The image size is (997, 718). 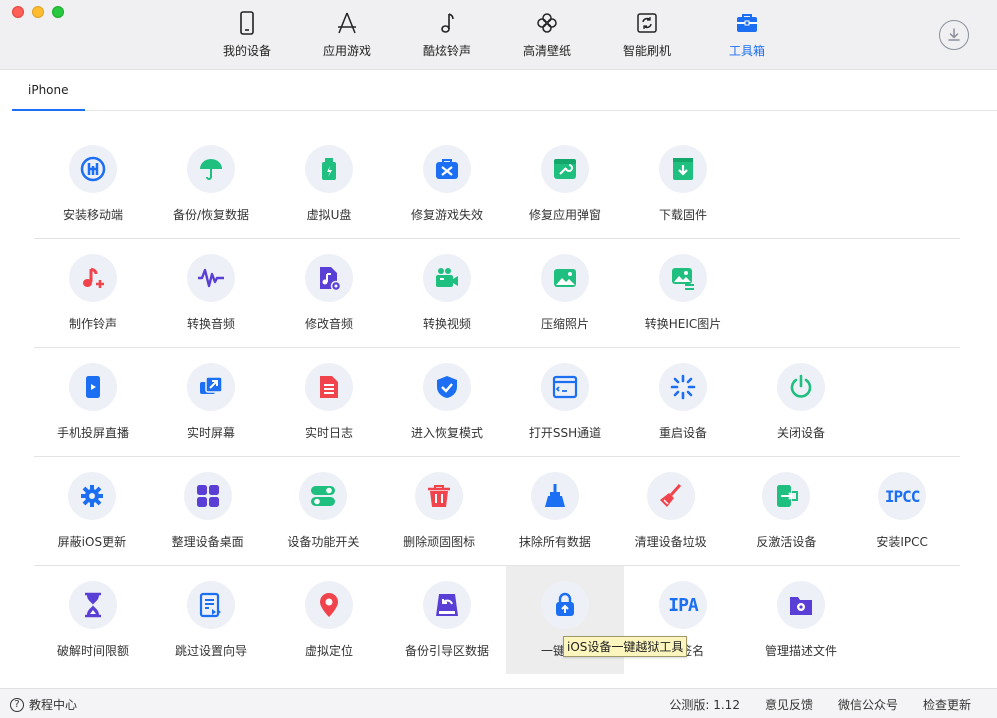 I want to click on main-nav: 我的设备 应用游戏 酷炫铃声 高清壁纸 智能刷机 工具箱, so click(x=497, y=35).